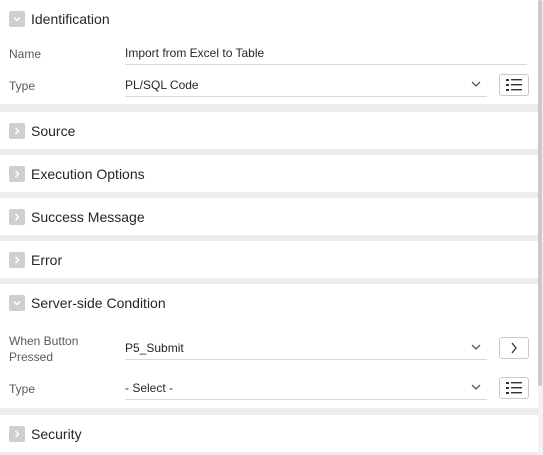  I want to click on type-select: PL/SQL Code, so click(306, 85).